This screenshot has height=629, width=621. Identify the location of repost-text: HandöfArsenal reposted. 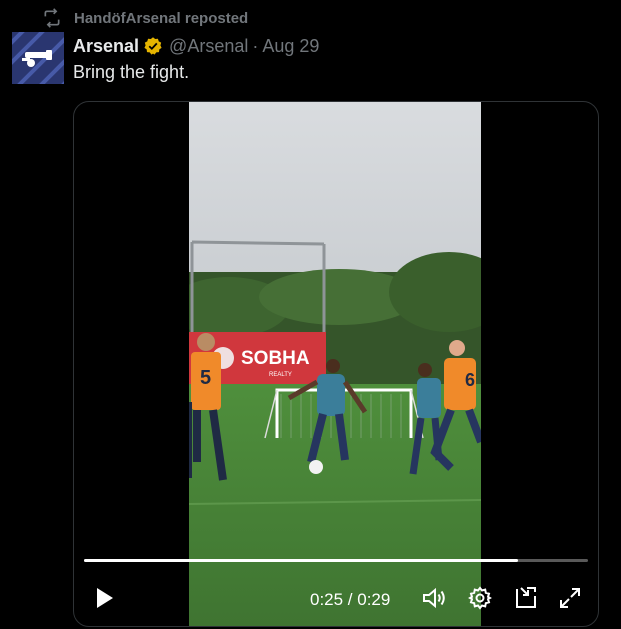
(161, 18).